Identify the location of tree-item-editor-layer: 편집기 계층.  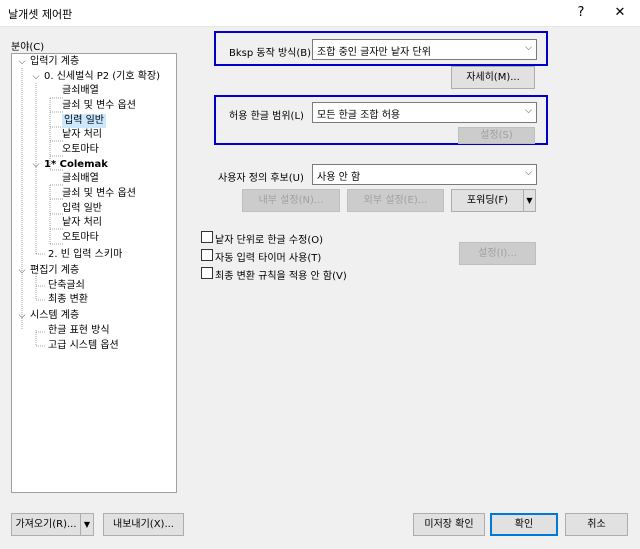
(54, 271).